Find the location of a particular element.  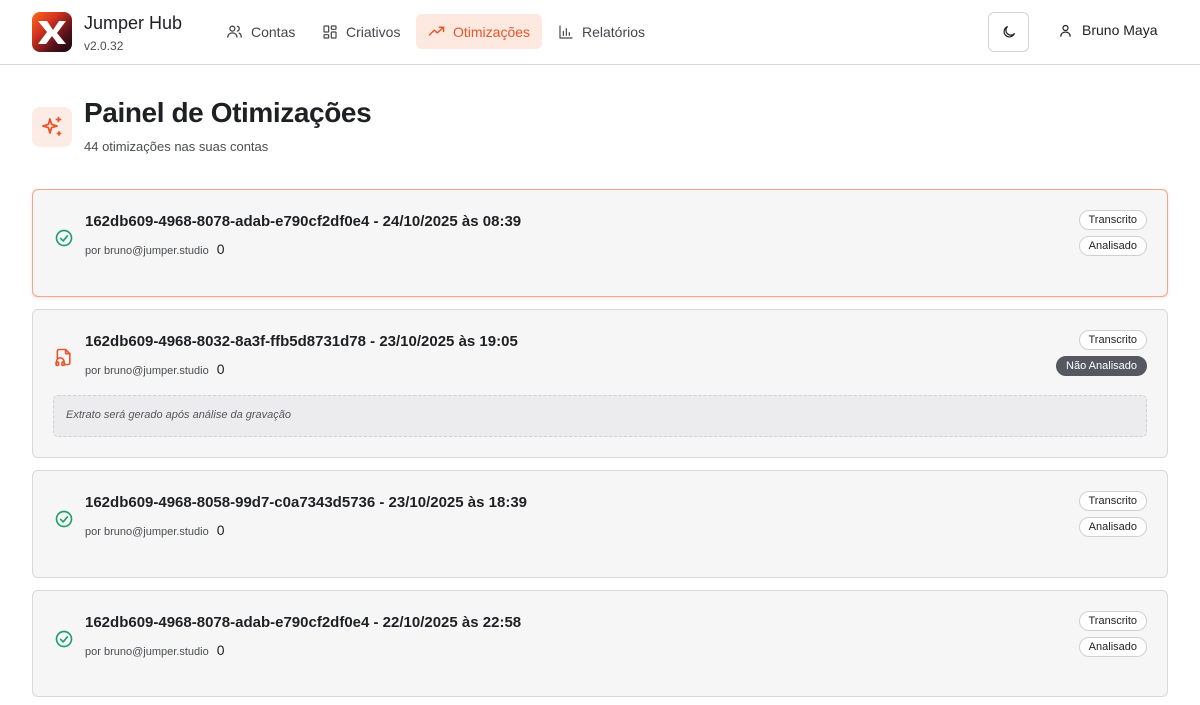

theme-toggle-button is located at coordinates (1008, 32).